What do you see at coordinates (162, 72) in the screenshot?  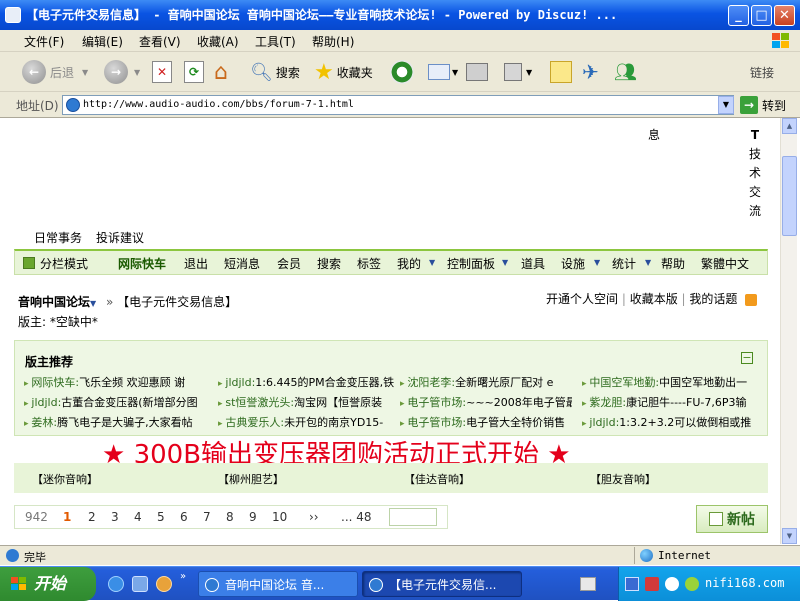 I see `stop-button: ✕` at bounding box center [162, 72].